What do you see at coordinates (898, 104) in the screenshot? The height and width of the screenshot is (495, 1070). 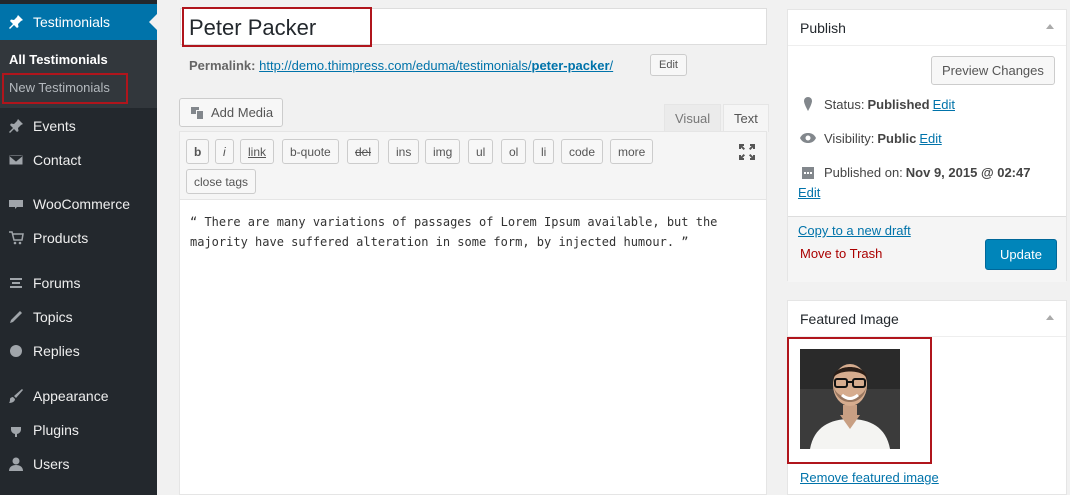 I see `status-value: Published` at bounding box center [898, 104].